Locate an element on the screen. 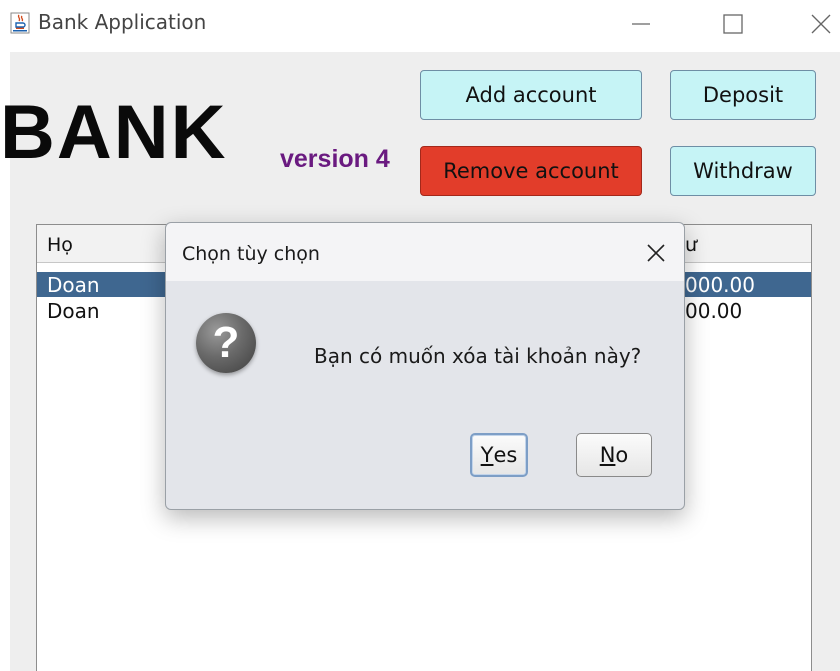 This screenshot has width=840, height=671. yes-button: Yes is located at coordinates (499, 455).